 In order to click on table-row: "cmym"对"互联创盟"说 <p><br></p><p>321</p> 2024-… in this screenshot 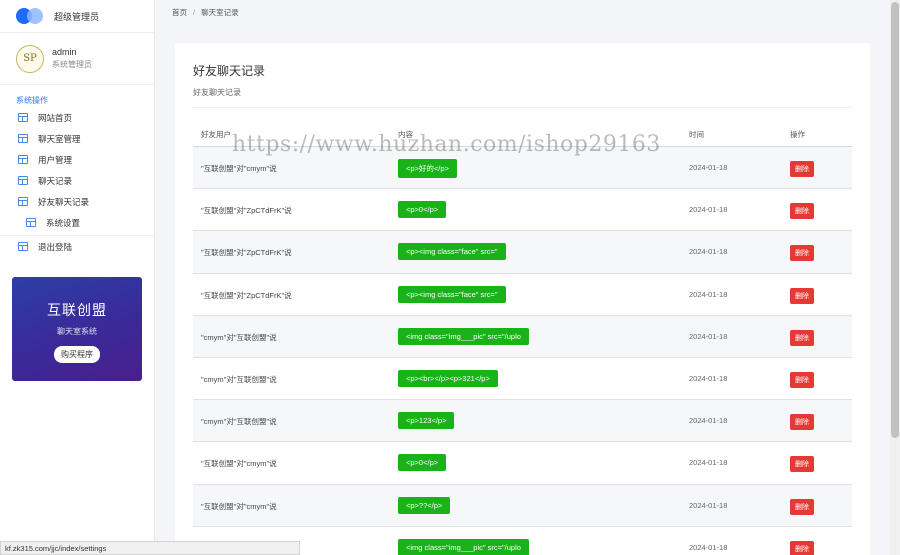, I will do `click(522, 379)`.